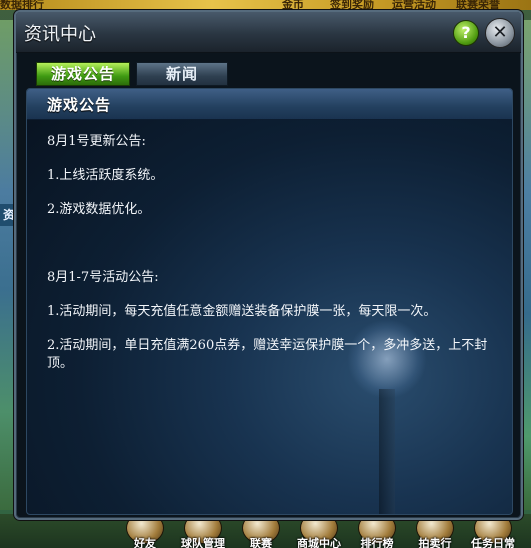 The height and width of the screenshot is (548, 531). I want to click on announcement-line: 1.活动期间，每天充值任意金额赠送装备保护膜一张，每天限一次。, so click(242, 311).